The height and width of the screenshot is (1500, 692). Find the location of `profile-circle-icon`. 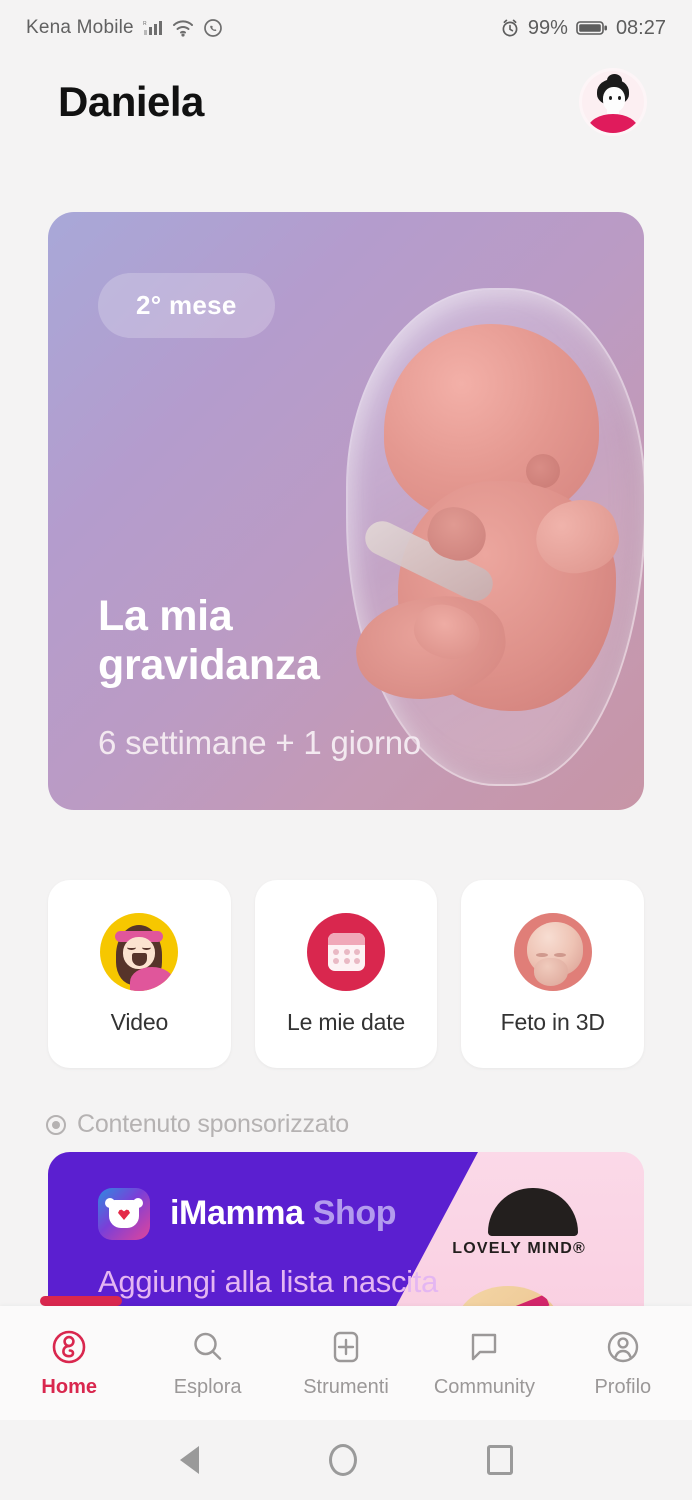

profile-circle-icon is located at coordinates (623, 1347).